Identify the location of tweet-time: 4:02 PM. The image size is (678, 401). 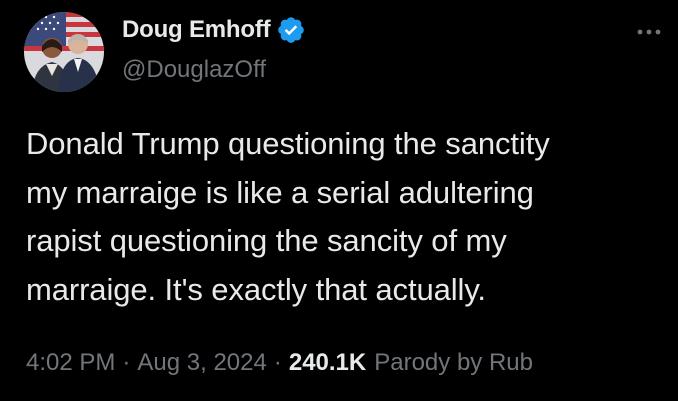
(70, 363).